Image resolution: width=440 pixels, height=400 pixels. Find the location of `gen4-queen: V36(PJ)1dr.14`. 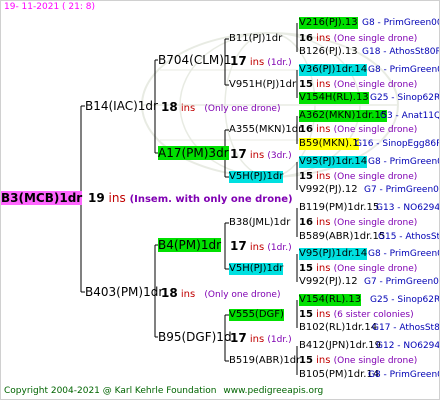

gen4-queen: V36(PJ)1dr.14 is located at coordinates (333, 70).